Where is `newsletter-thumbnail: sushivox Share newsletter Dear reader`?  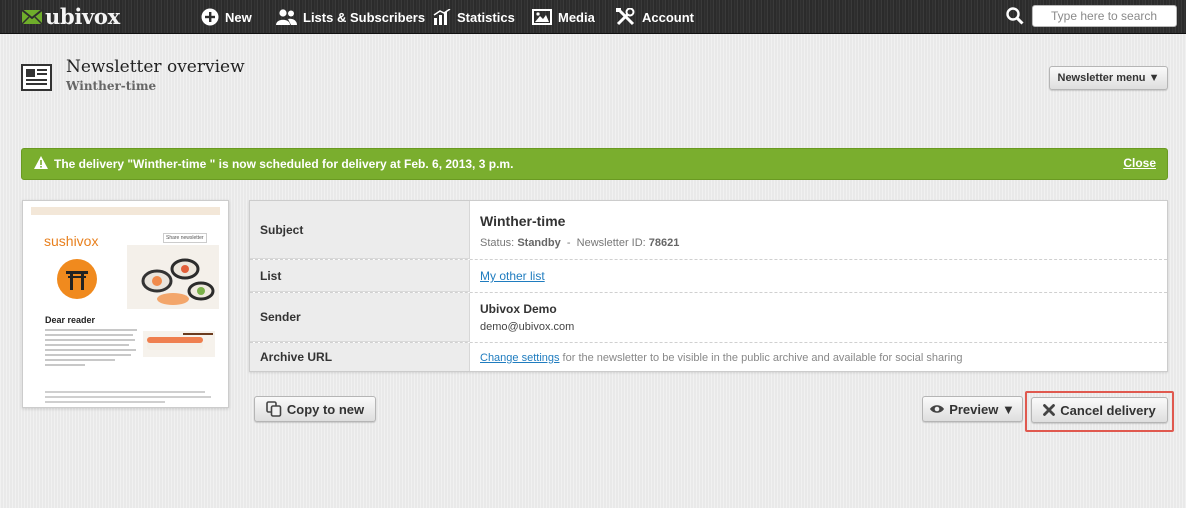 newsletter-thumbnail: sushivox Share newsletter Dear reader is located at coordinates (125, 304).